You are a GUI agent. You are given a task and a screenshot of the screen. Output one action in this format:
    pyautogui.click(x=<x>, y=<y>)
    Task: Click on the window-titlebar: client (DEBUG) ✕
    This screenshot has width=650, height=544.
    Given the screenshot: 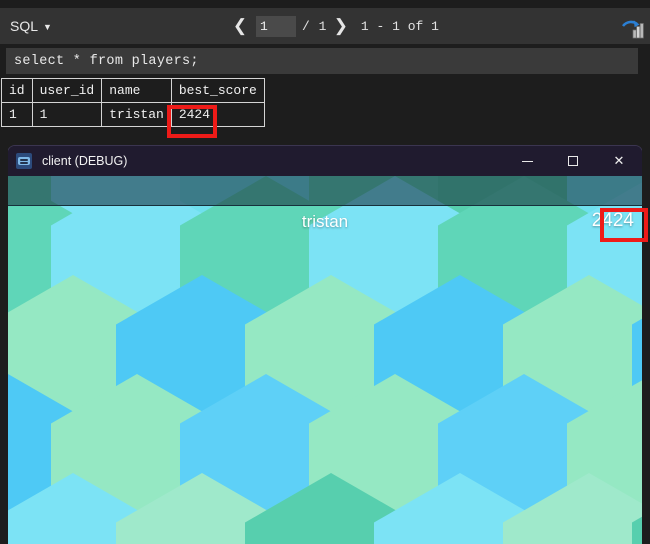 What is the action you would take?
    pyautogui.click(x=325, y=161)
    